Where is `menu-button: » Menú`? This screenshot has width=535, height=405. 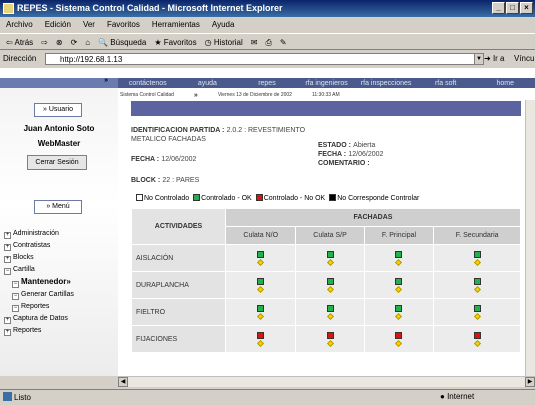
menu-button: » Menú is located at coordinates (58, 207).